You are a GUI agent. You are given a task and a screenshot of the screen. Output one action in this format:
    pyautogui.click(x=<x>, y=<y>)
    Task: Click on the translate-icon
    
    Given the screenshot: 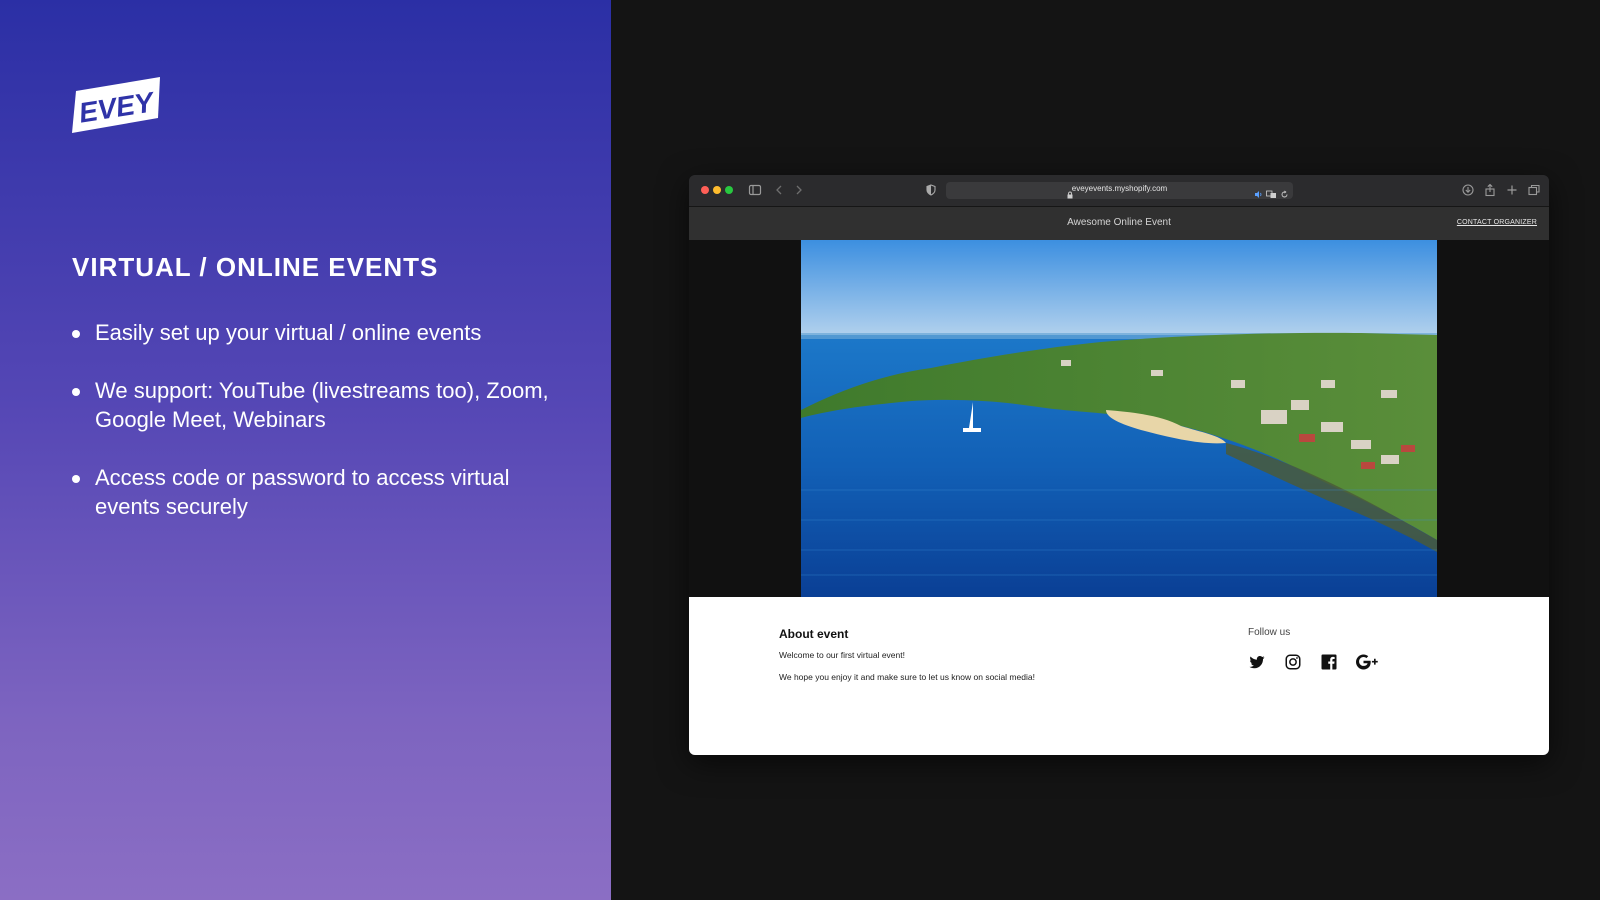 What is the action you would take?
    pyautogui.click(x=1271, y=195)
    